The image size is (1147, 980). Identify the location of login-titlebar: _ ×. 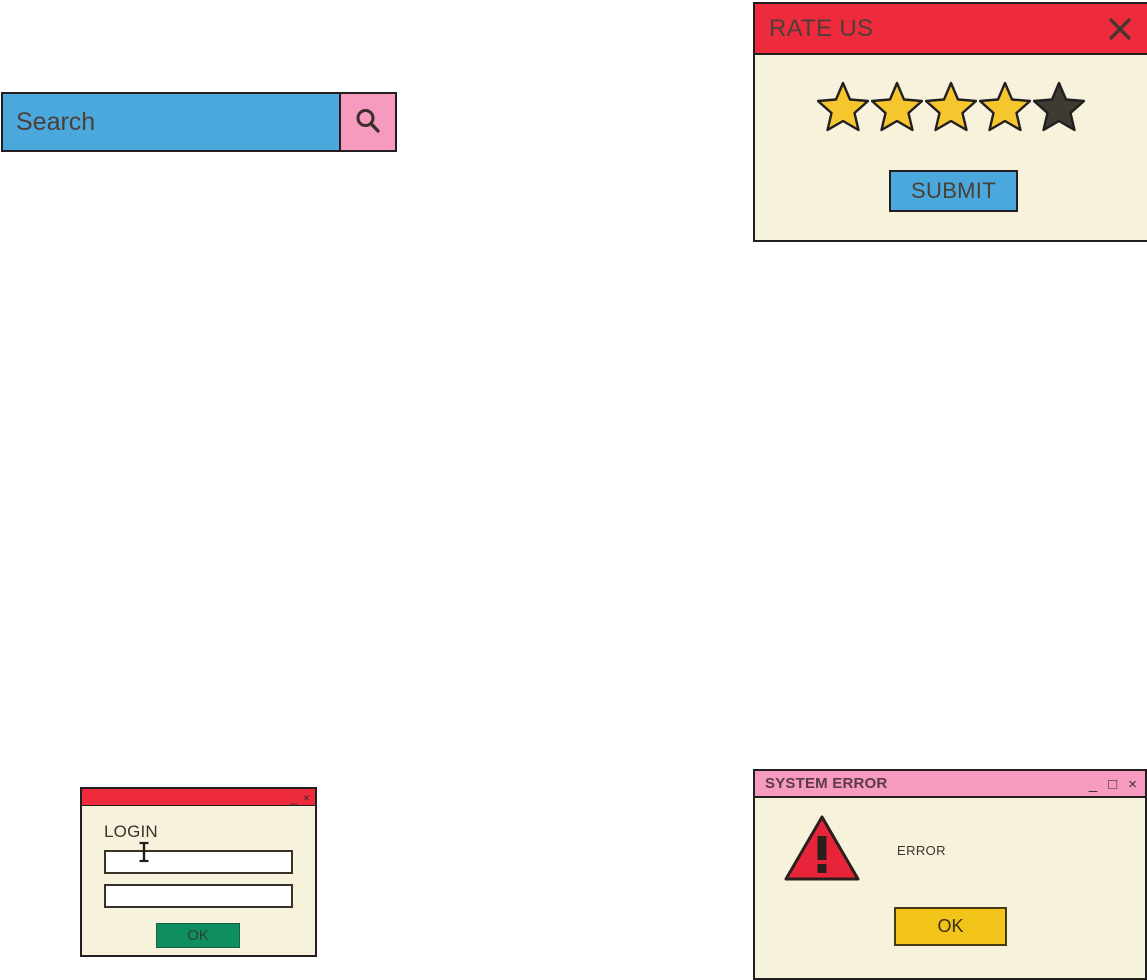
(198, 797).